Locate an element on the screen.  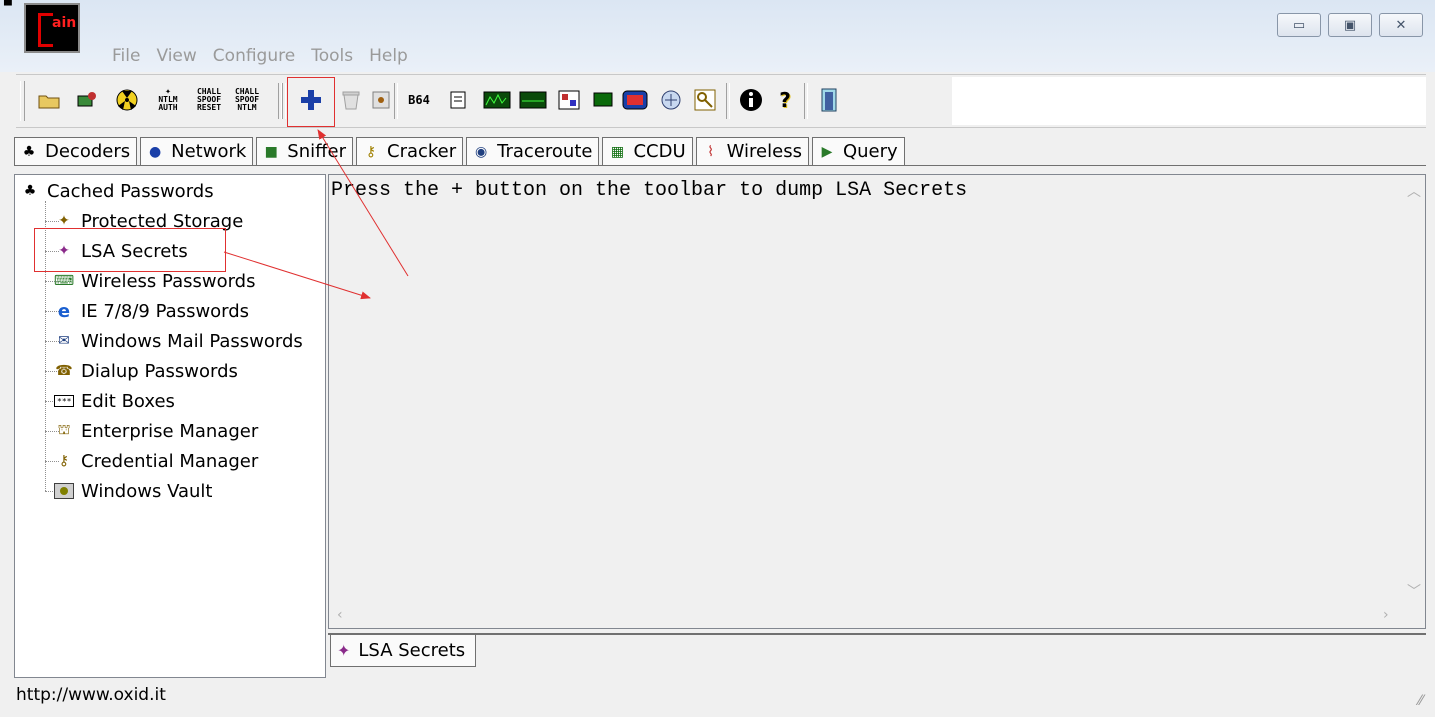
monitor-icon is located at coordinates (603, 100).